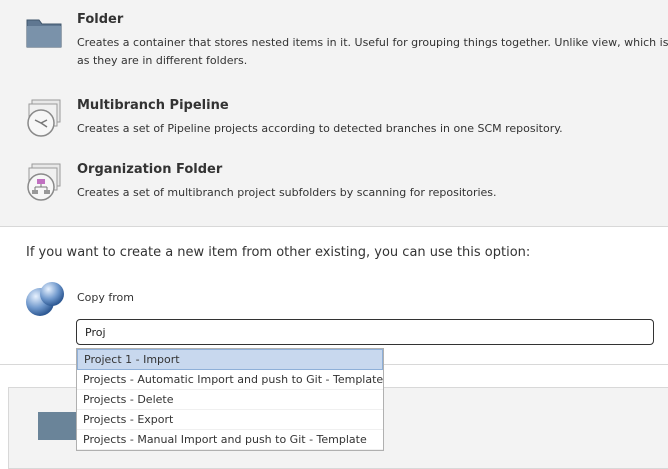 Image resolution: width=668 pixels, height=469 pixels. I want to click on item-type-title: Folder, so click(100, 19).